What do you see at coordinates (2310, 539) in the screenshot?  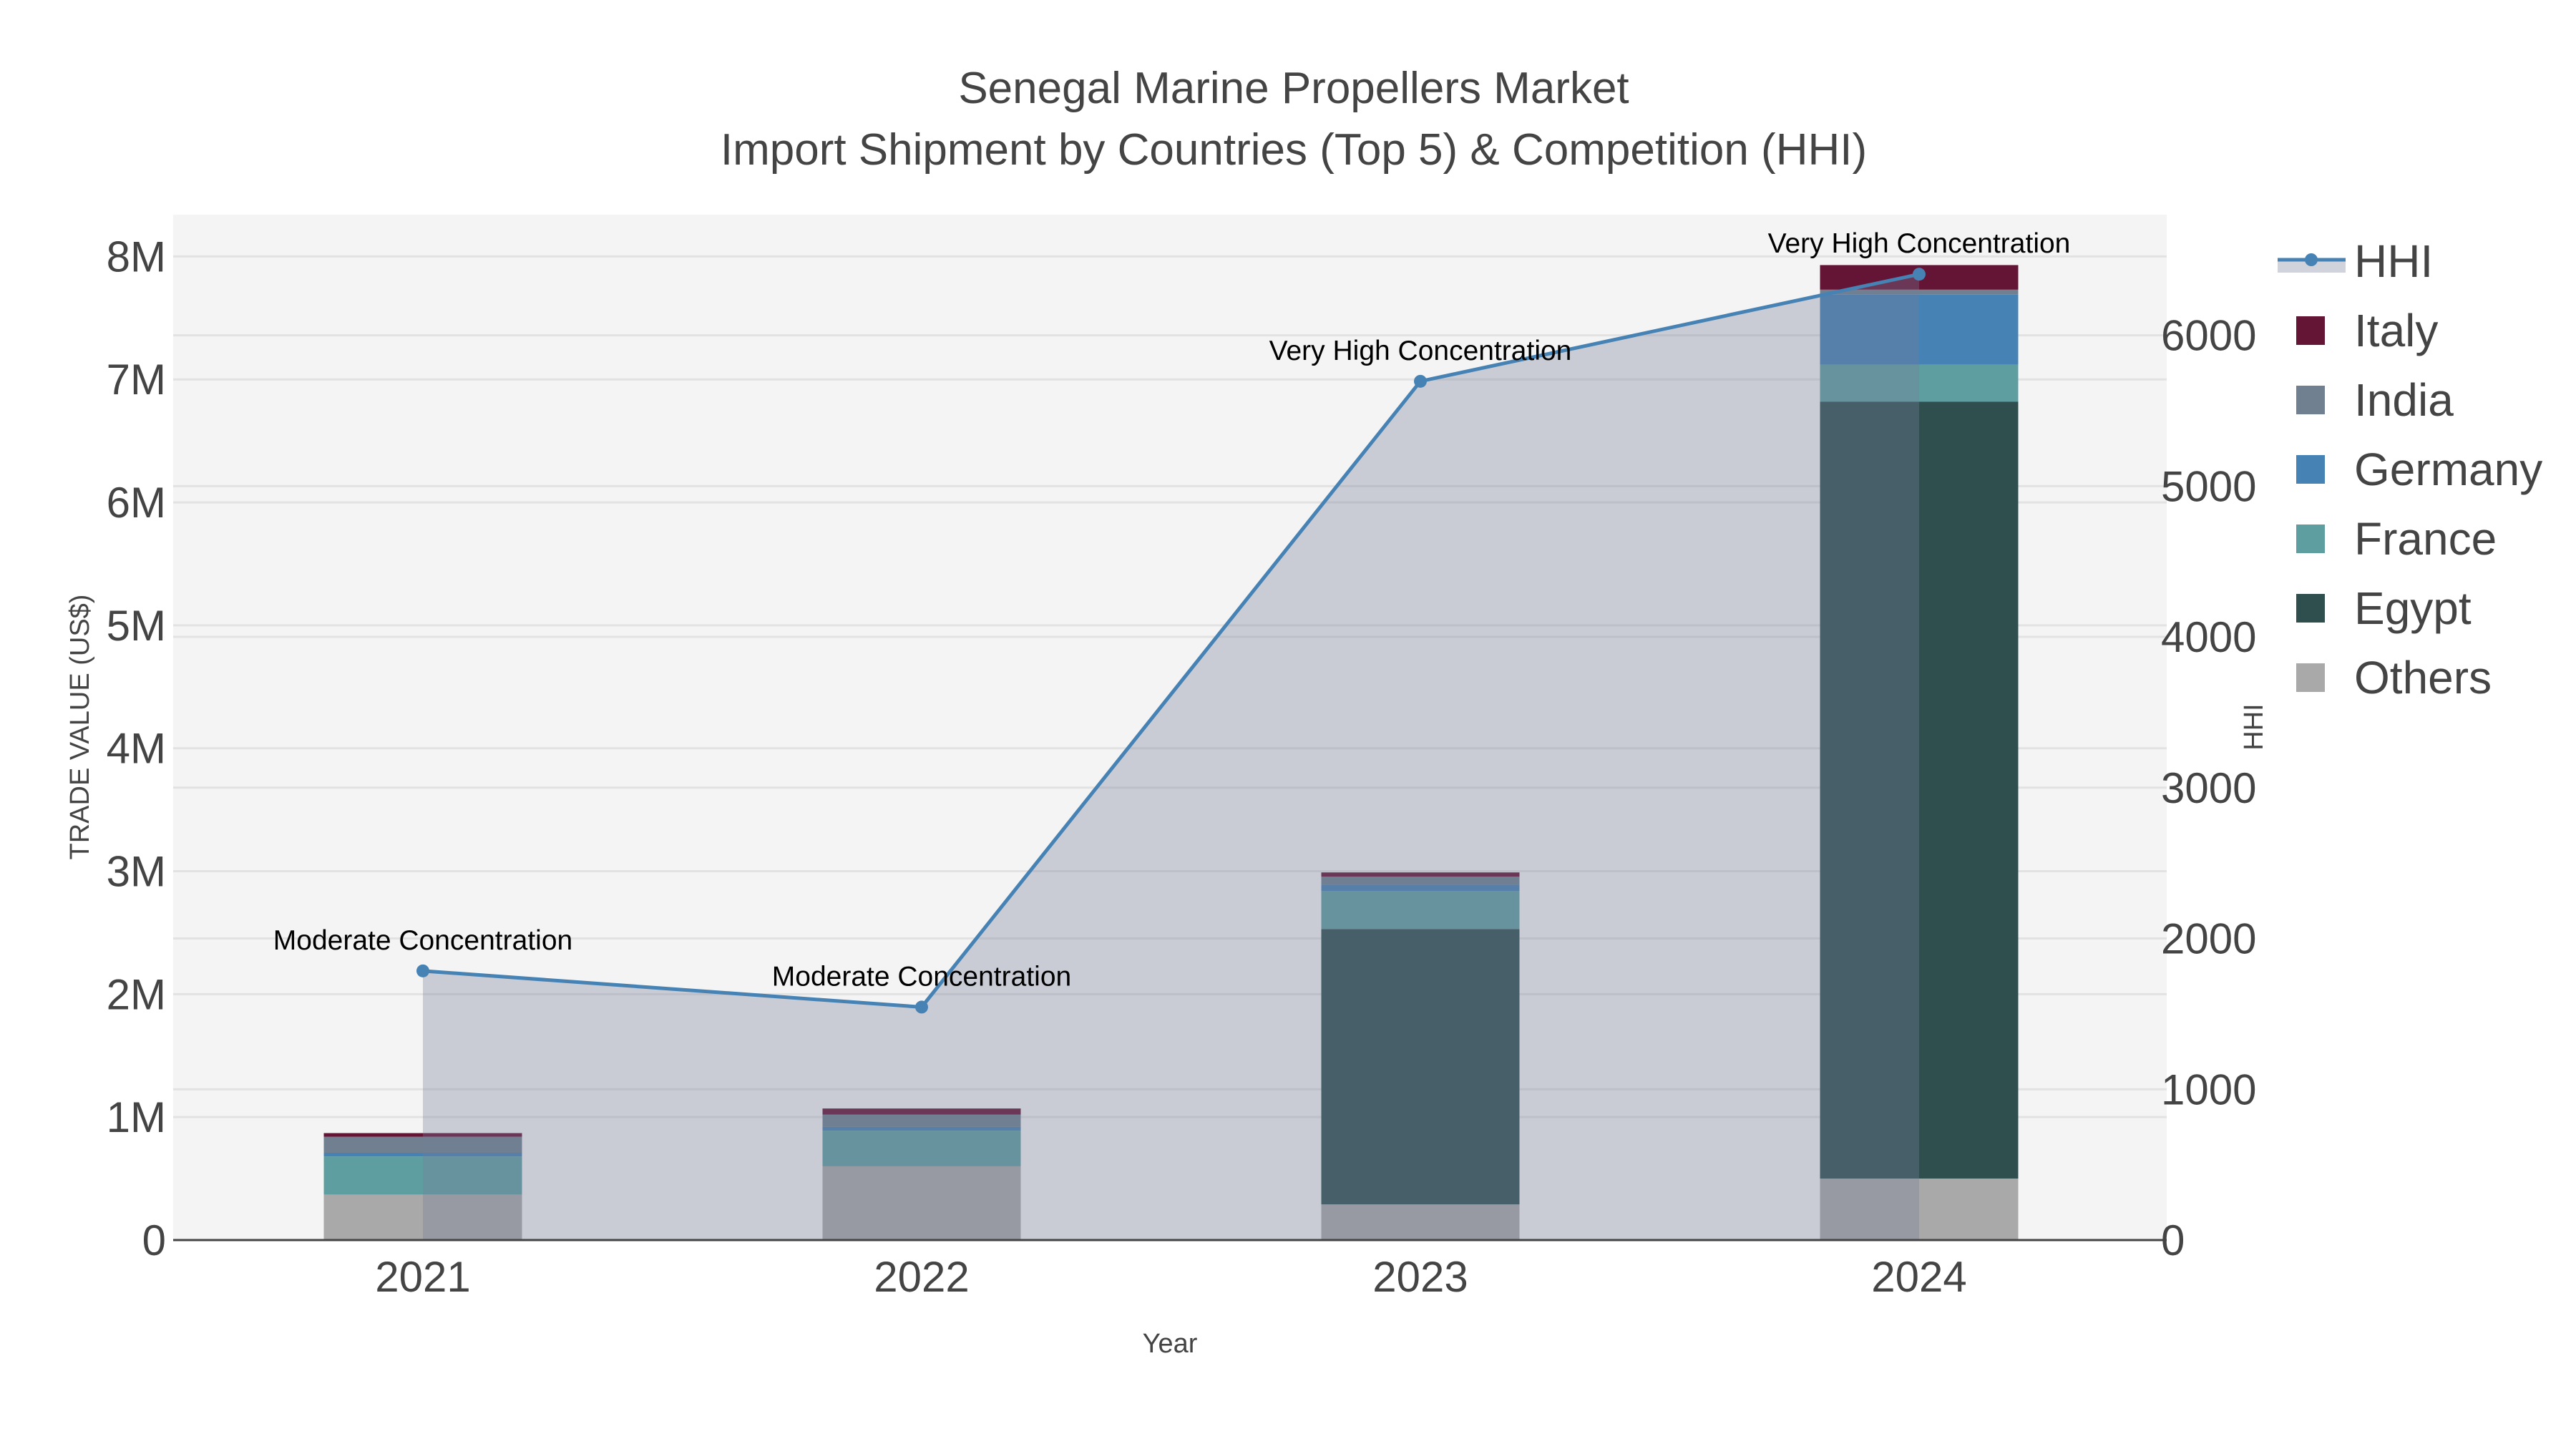 I see `legend-swatch-france` at bounding box center [2310, 539].